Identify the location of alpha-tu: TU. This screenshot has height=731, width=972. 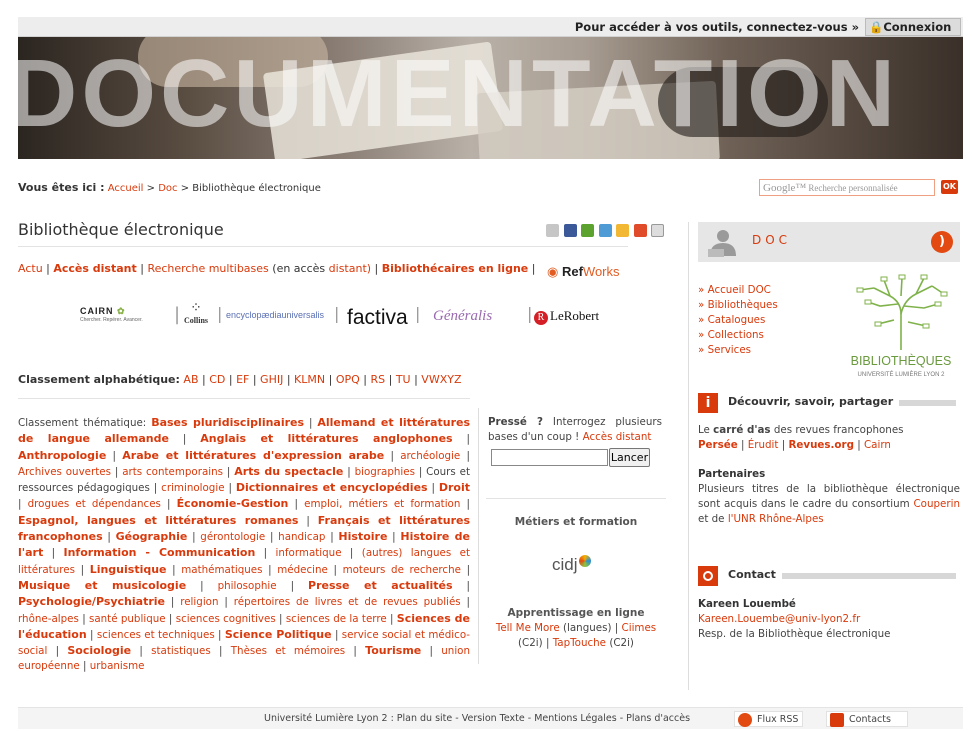
(403, 379).